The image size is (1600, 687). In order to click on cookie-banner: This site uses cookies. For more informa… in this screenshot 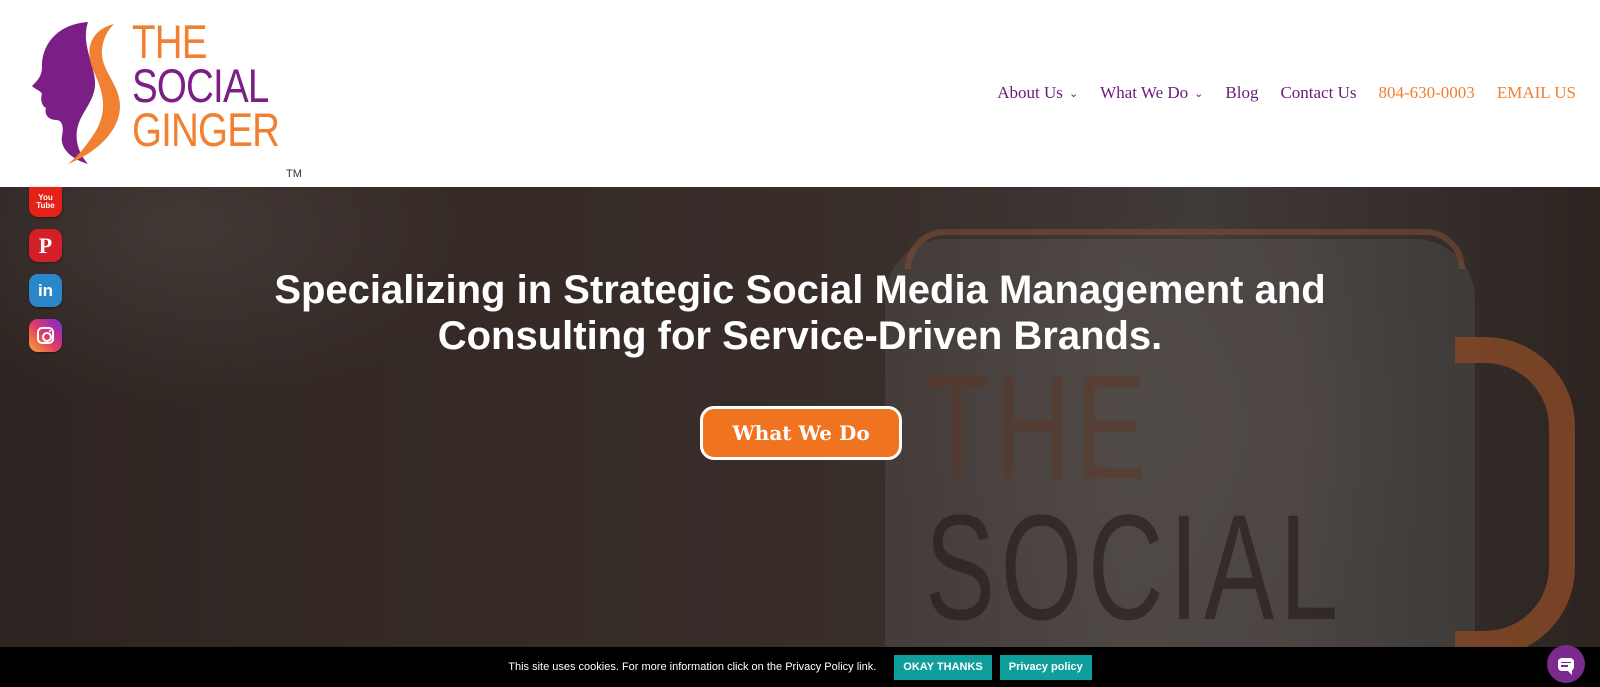, I will do `click(800, 667)`.